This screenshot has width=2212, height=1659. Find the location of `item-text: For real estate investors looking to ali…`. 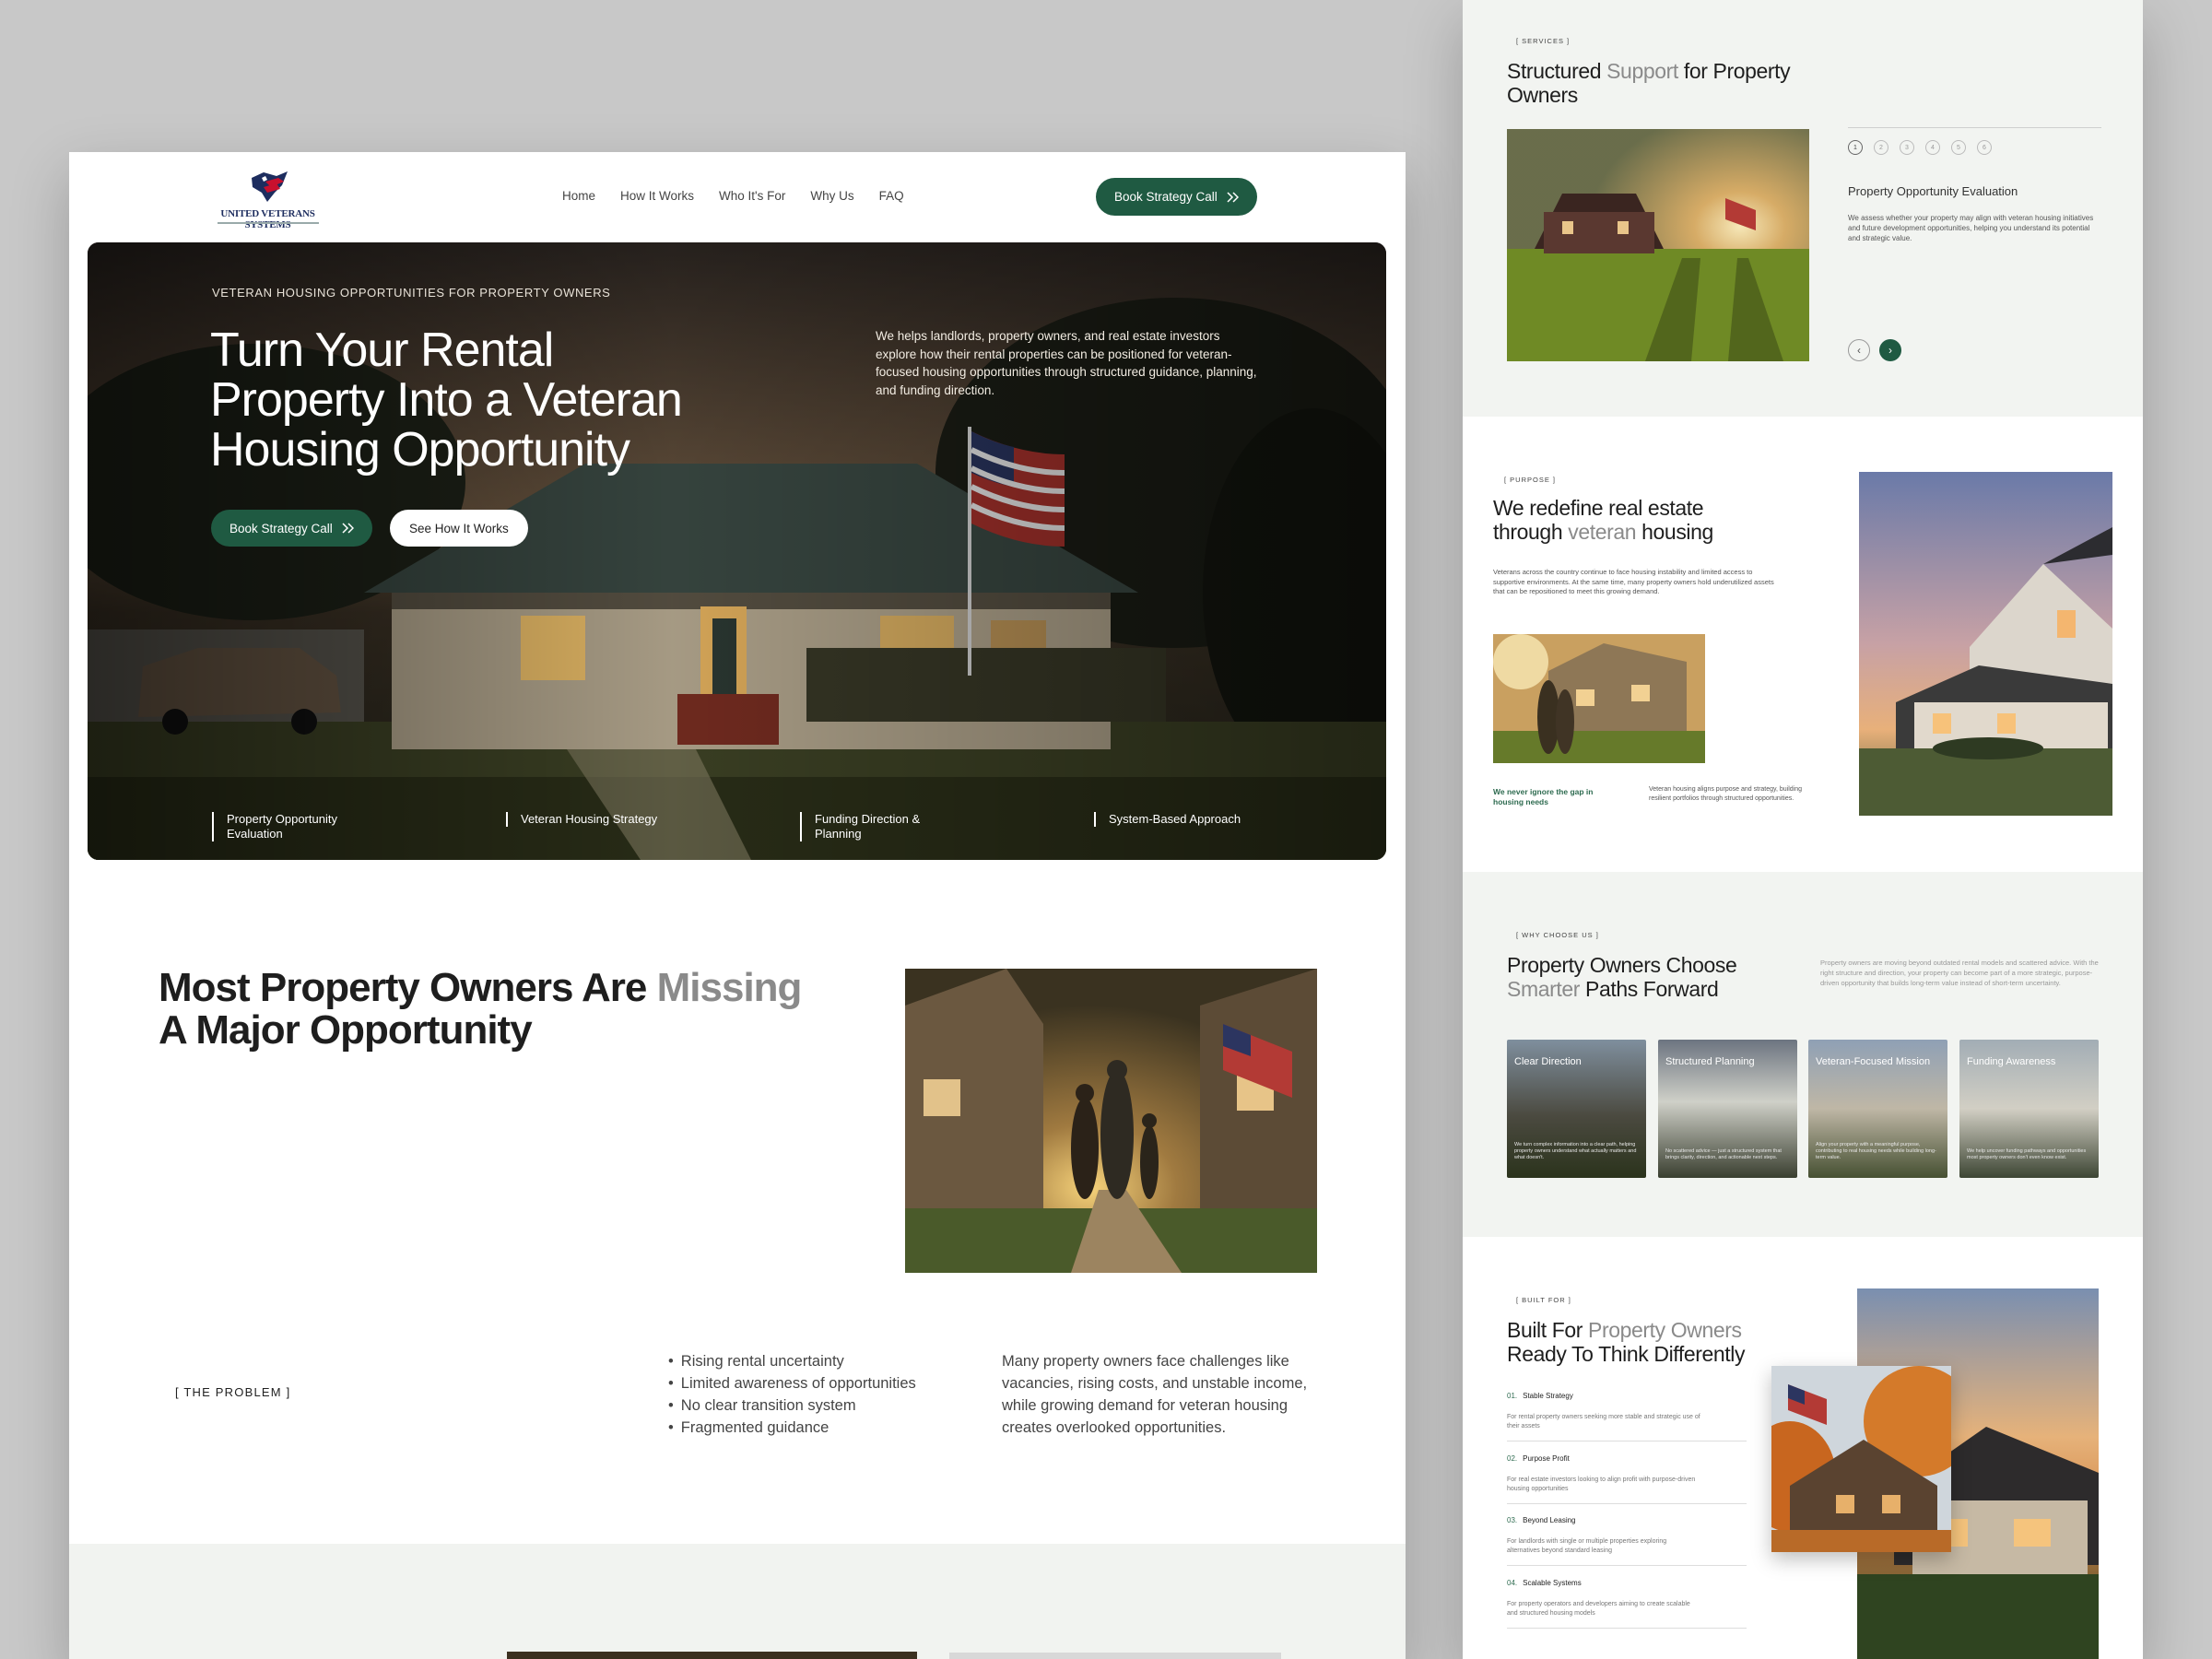

item-text: For real estate investors looking to ali… is located at coordinates (1601, 1484).